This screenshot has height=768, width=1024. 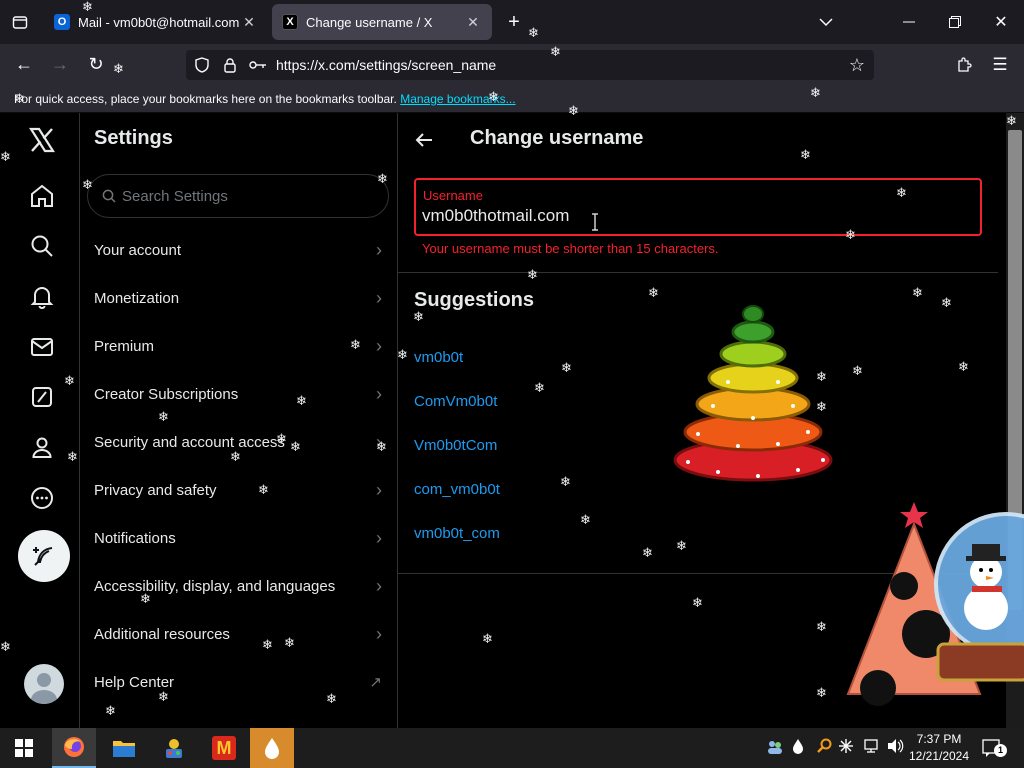 I want to click on system-clock: 7:37 PM 12/21/2024, so click(x=939, y=748).